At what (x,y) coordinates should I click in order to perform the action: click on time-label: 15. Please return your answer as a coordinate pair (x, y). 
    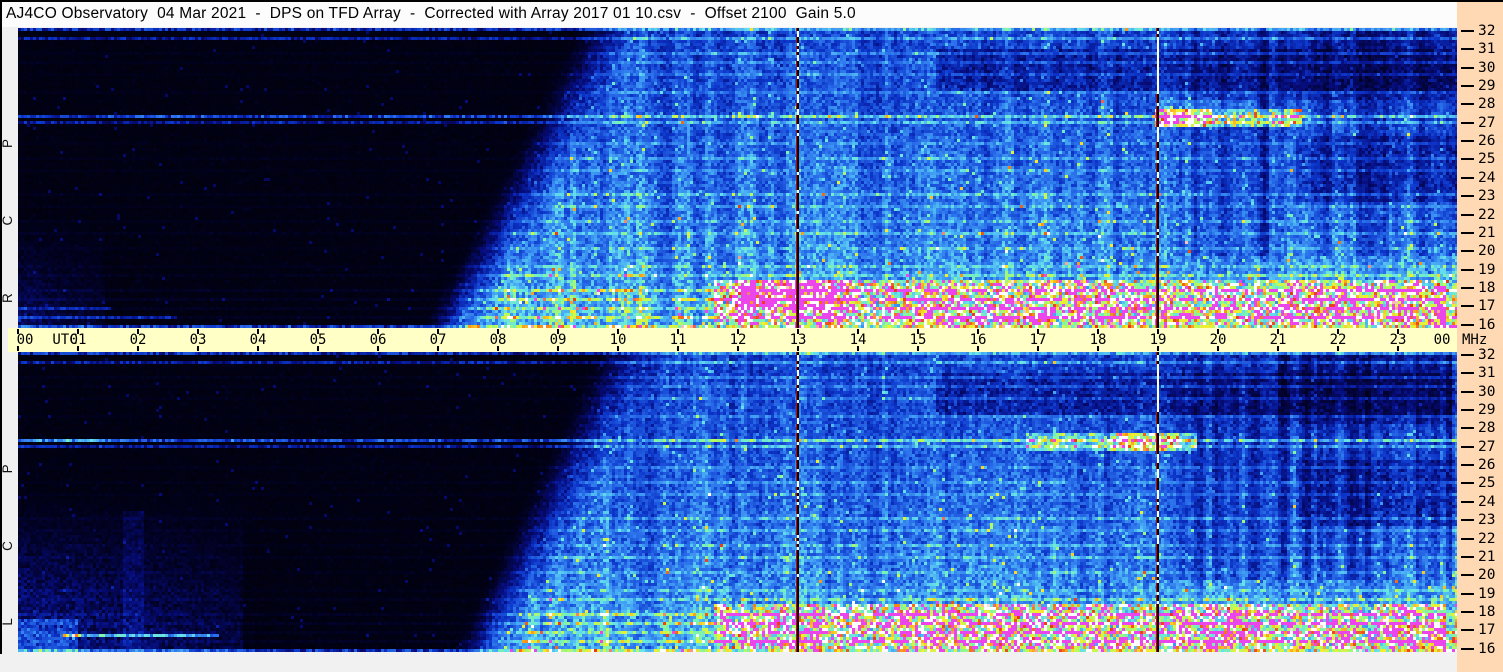
    Looking at the image, I should click on (918, 340).